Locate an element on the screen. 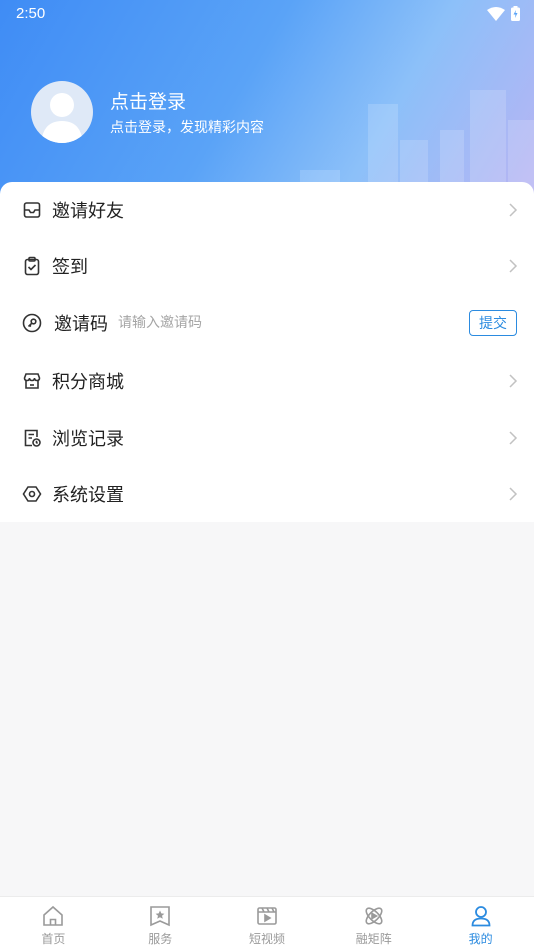 The image size is (534, 950). menu-label: 邀请好友 is located at coordinates (88, 211).